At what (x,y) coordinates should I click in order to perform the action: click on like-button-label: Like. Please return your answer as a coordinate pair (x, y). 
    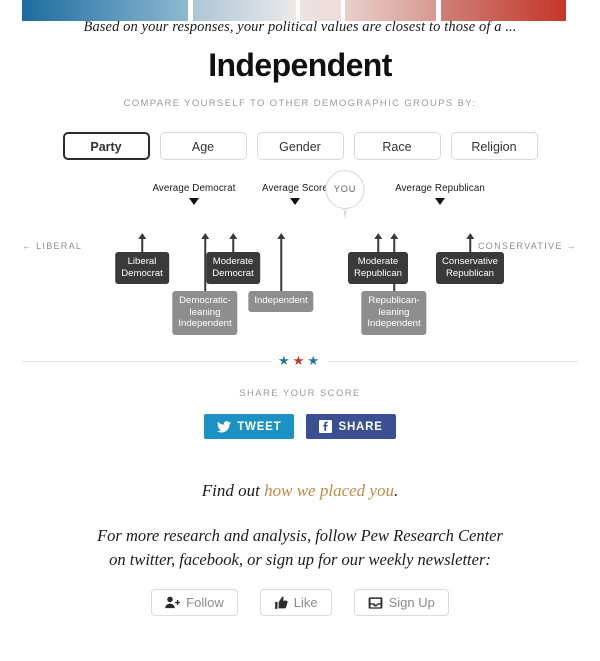
    Looking at the image, I should click on (305, 602).